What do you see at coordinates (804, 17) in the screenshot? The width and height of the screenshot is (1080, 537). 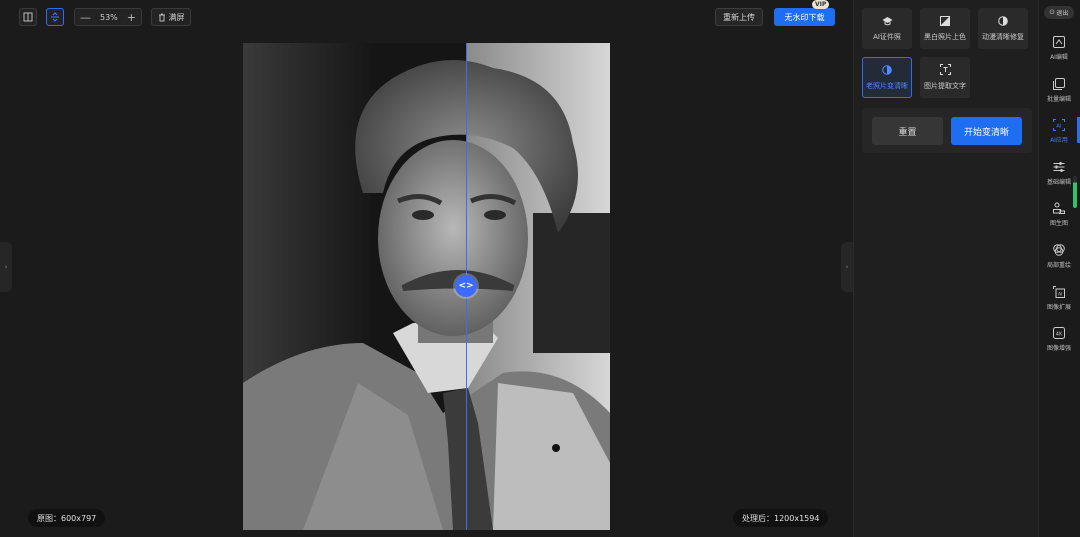 I see `download-button: 无水印下载` at bounding box center [804, 17].